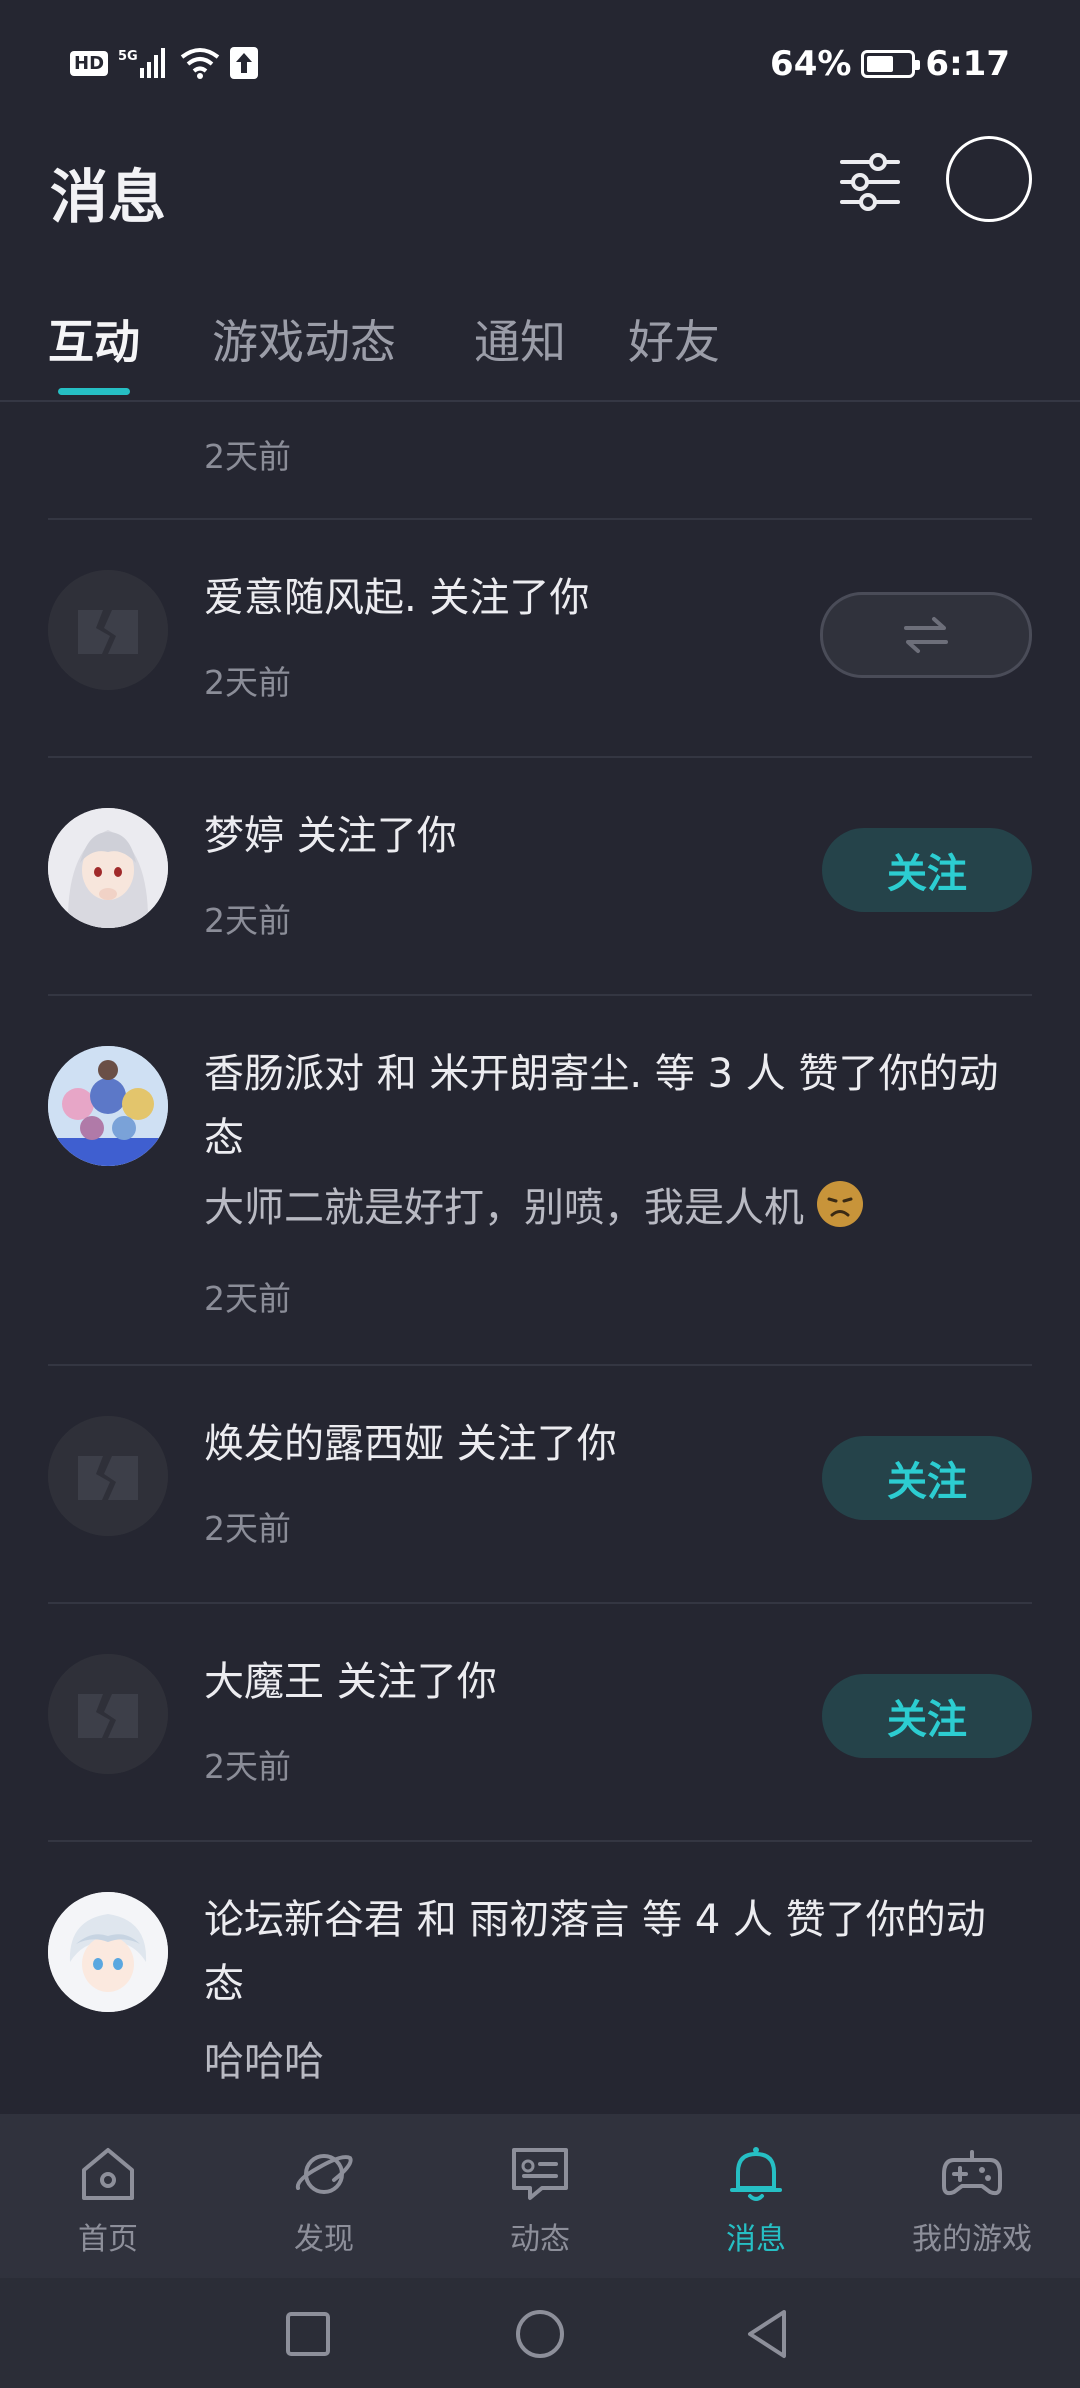 This screenshot has width=1080, height=2388. Describe the element at coordinates (767, 2334) in the screenshot. I see `back-icon` at that location.